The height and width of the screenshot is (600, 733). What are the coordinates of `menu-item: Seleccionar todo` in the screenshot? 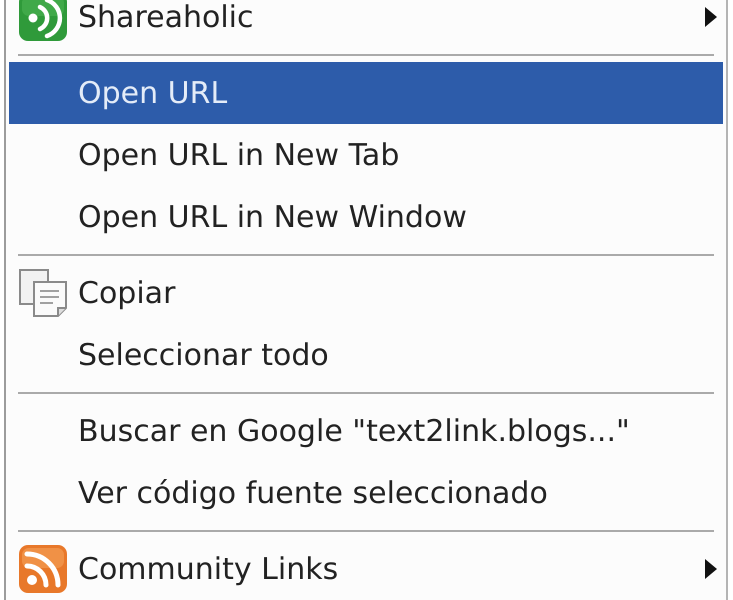 It's located at (366, 355).